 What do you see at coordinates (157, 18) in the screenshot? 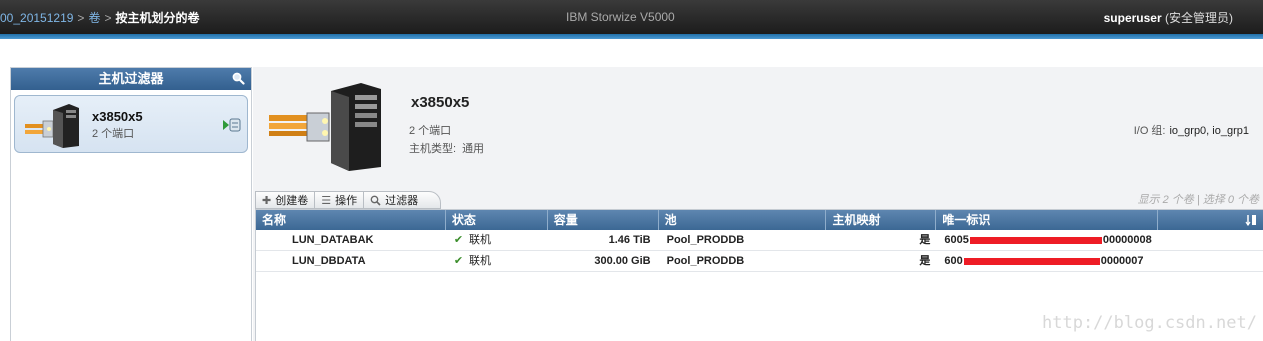
I see `breadcrumb-current: 按主机划分的卷` at bounding box center [157, 18].